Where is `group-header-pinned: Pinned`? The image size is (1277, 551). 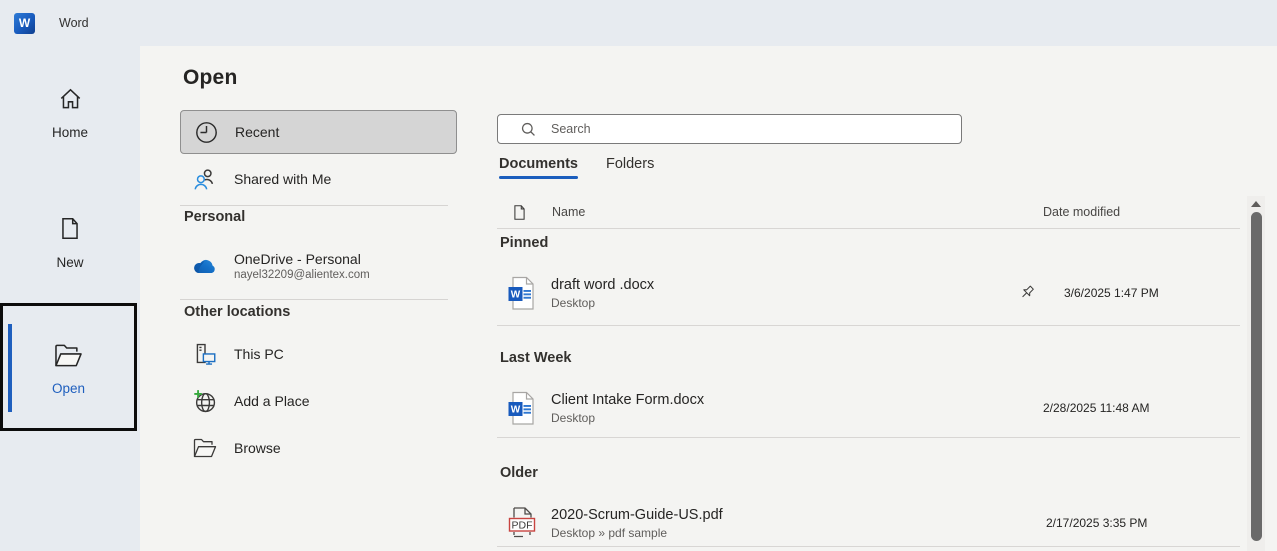 group-header-pinned: Pinned is located at coordinates (524, 243).